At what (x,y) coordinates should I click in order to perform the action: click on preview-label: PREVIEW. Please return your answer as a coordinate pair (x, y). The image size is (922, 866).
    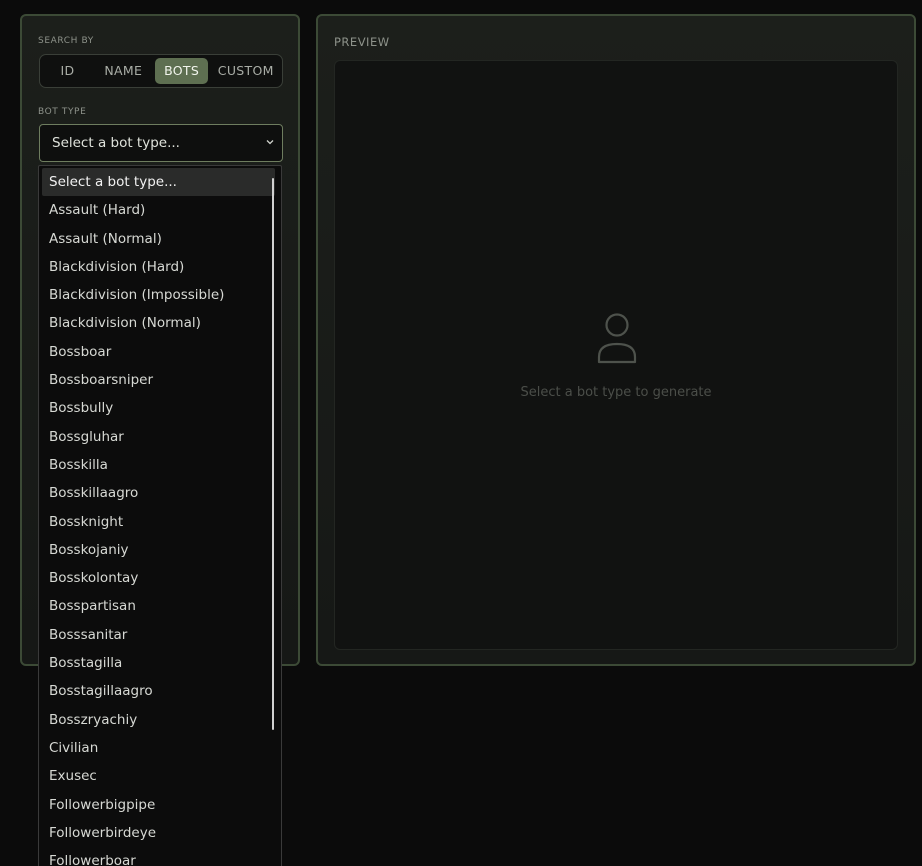
    Looking at the image, I should click on (362, 42).